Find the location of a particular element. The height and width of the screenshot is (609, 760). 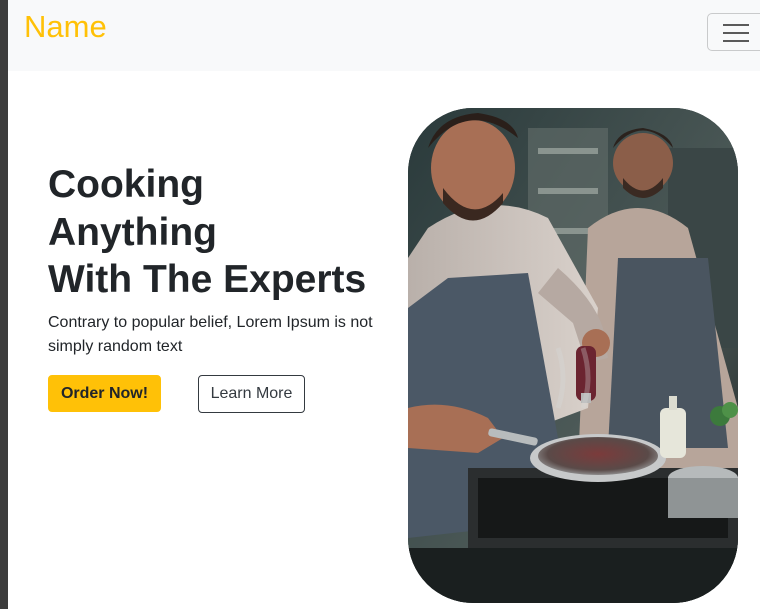

hamburger-menu-icon is located at coordinates (736, 33).